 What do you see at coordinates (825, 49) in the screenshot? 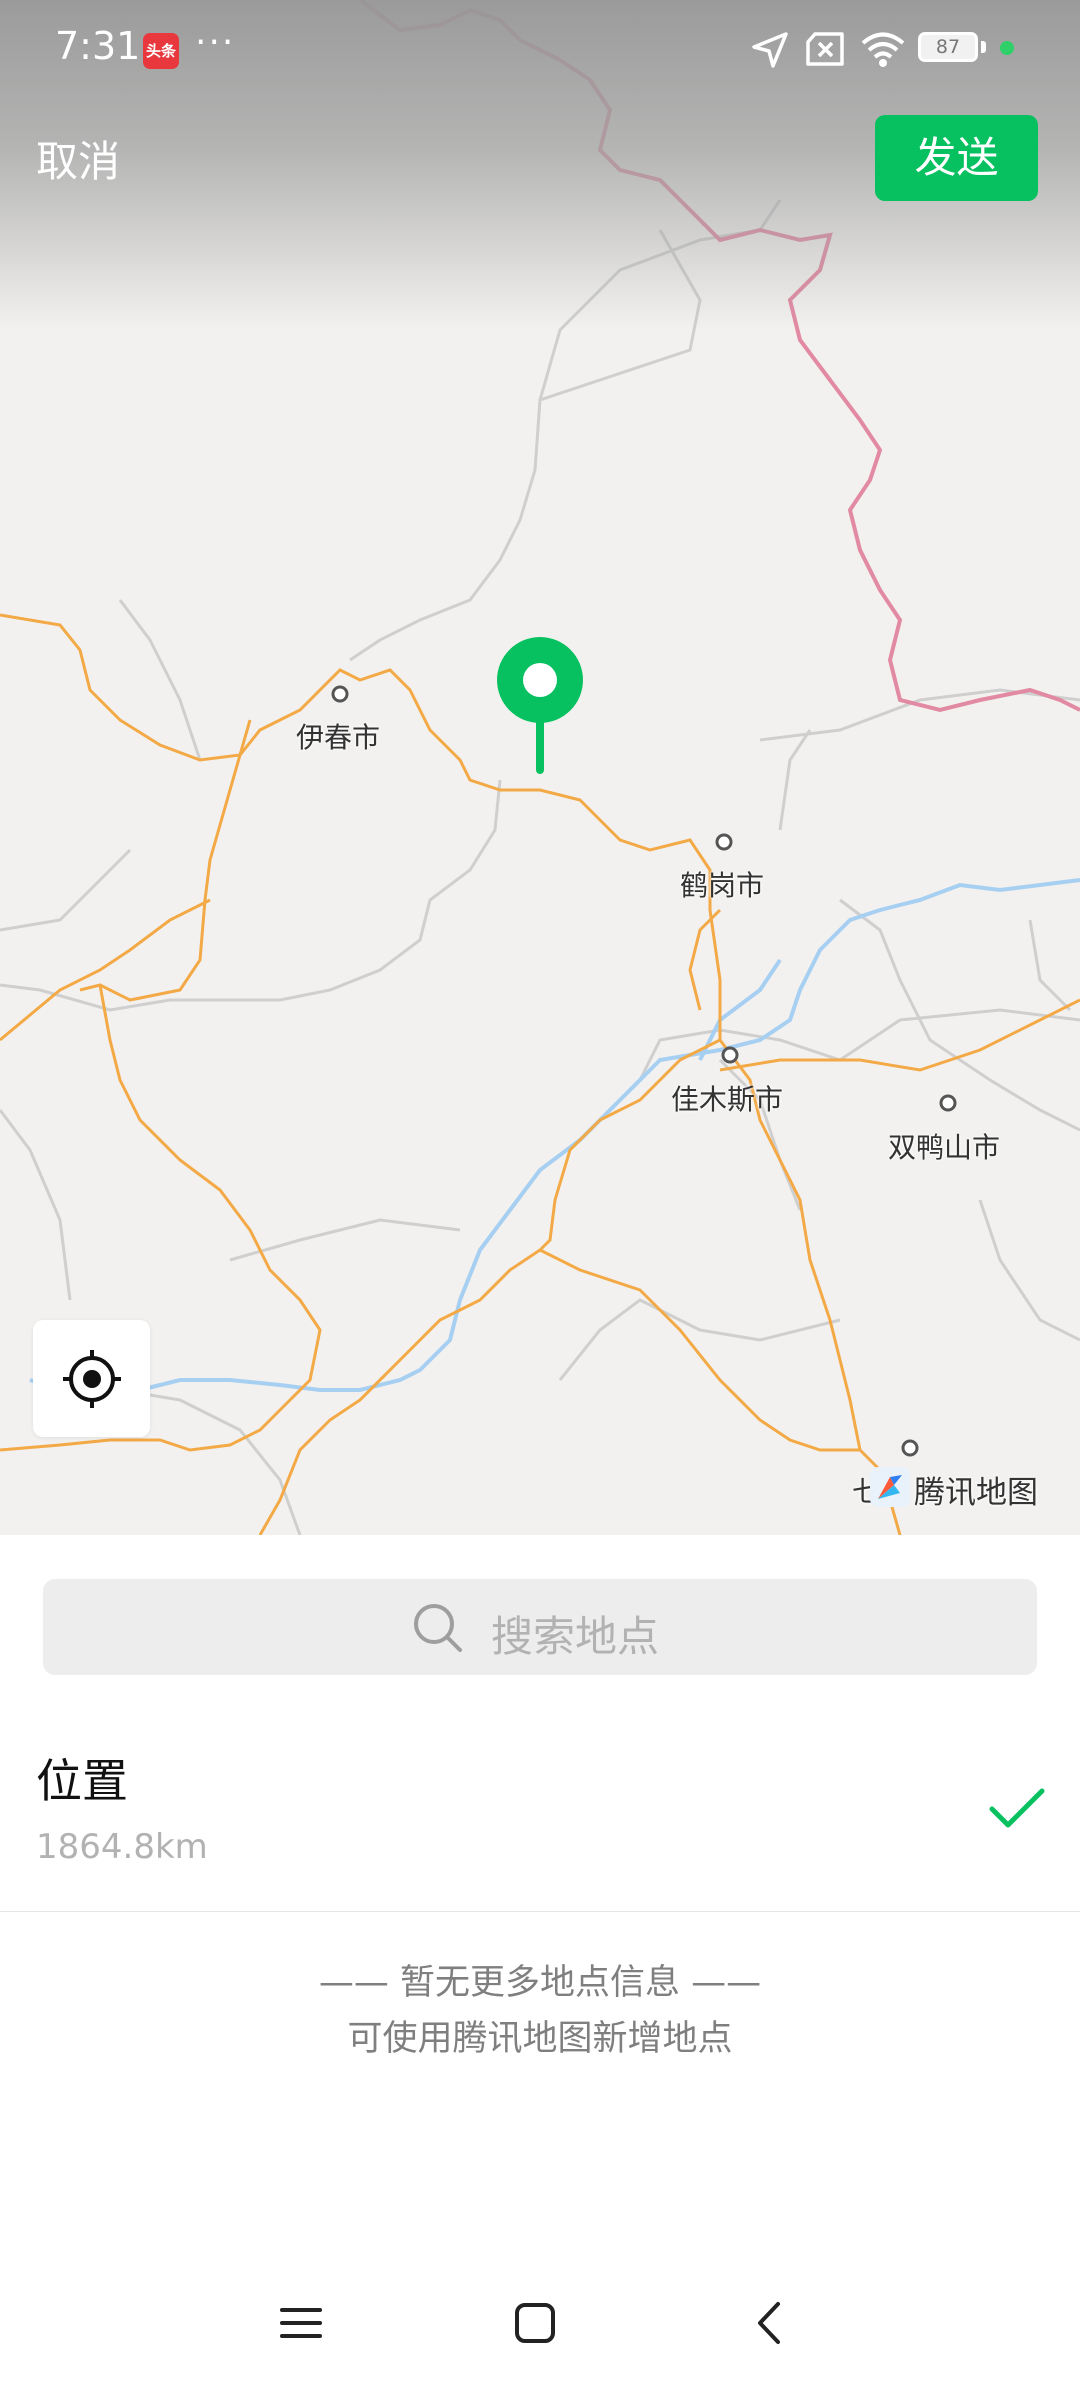
I see `sim-off-icon` at bounding box center [825, 49].